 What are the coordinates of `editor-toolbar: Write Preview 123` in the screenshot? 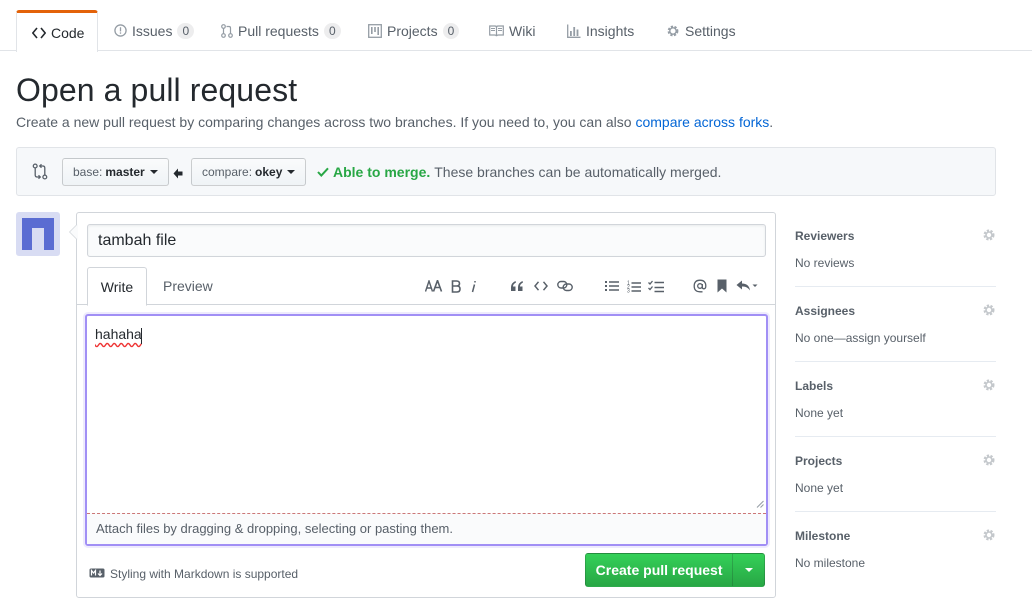 It's located at (426, 286).